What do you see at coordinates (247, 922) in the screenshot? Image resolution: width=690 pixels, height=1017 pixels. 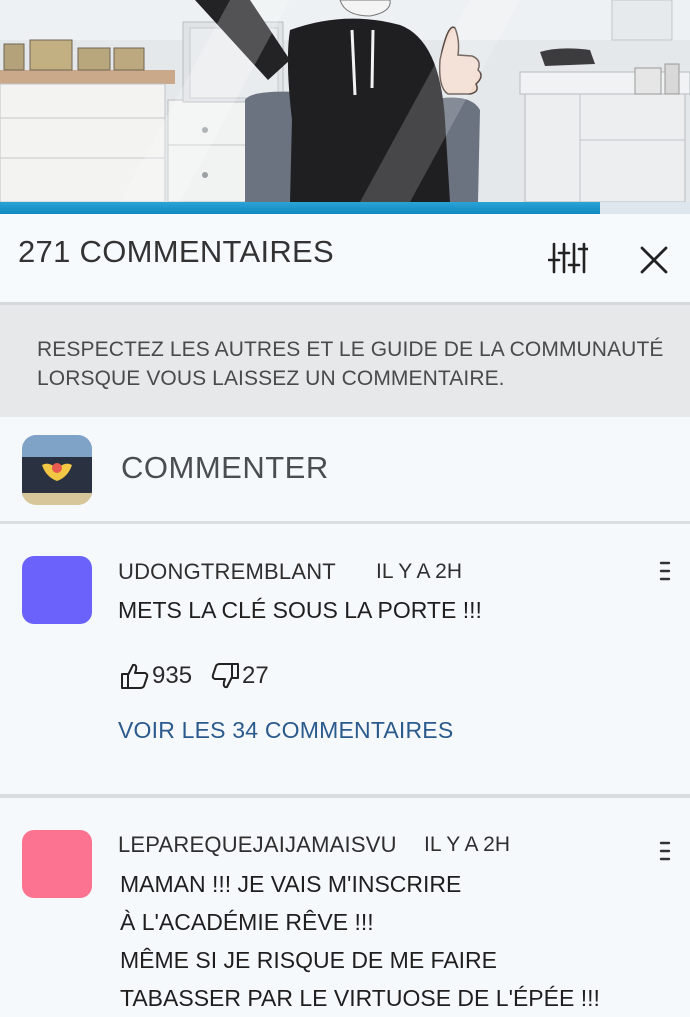 I see `comment-line: À L'ACADÉMIE RÊVE !!!` at bounding box center [247, 922].